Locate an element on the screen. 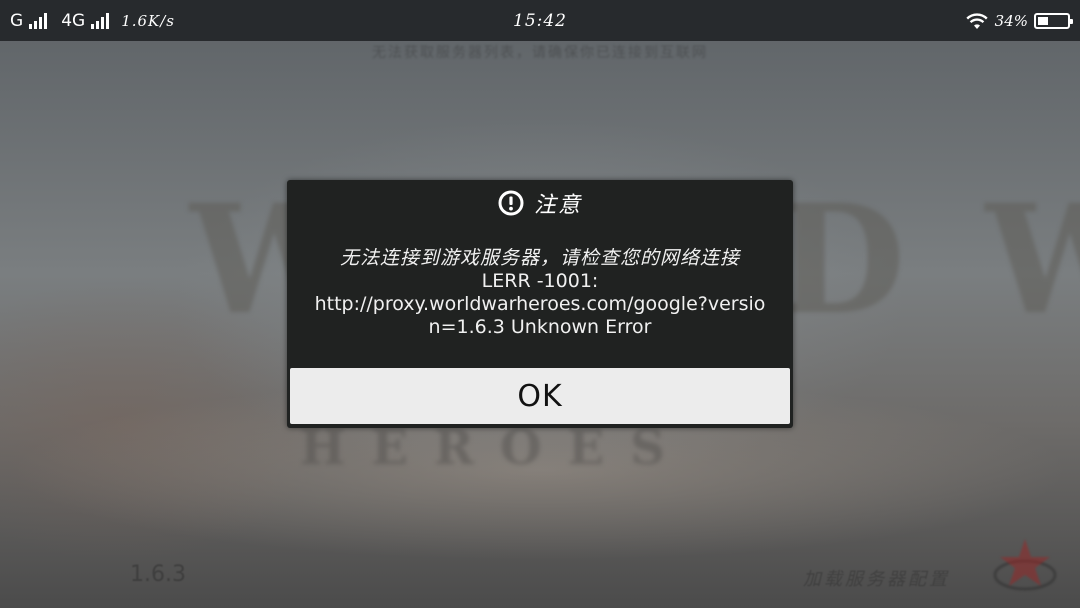 The image size is (1080, 608). dialog-title: 注意 is located at coordinates (557, 205).